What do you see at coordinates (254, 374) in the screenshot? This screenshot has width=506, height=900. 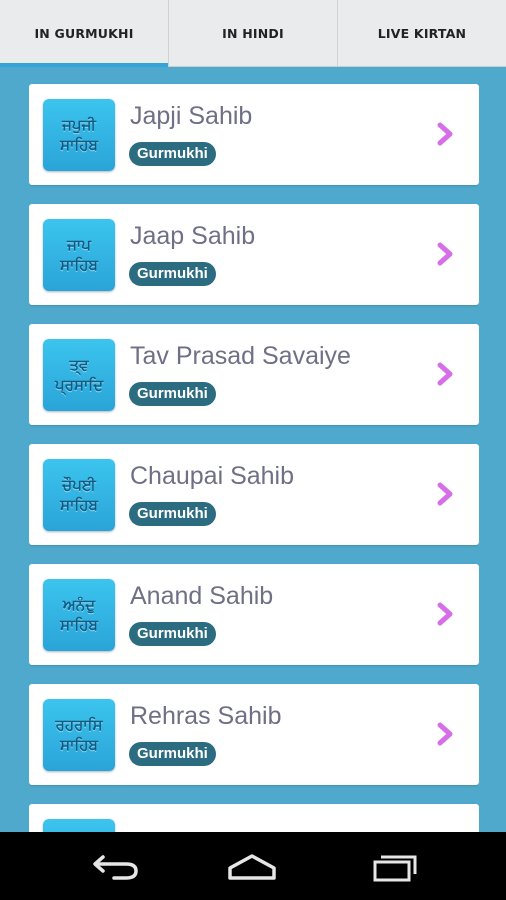 I see `list-item-tav-prasad-savaiye: ਤ੍ਵ ਪ੍ਰਸਾਦਿ Tav Prasad Savaiye Gurmukhi` at bounding box center [254, 374].